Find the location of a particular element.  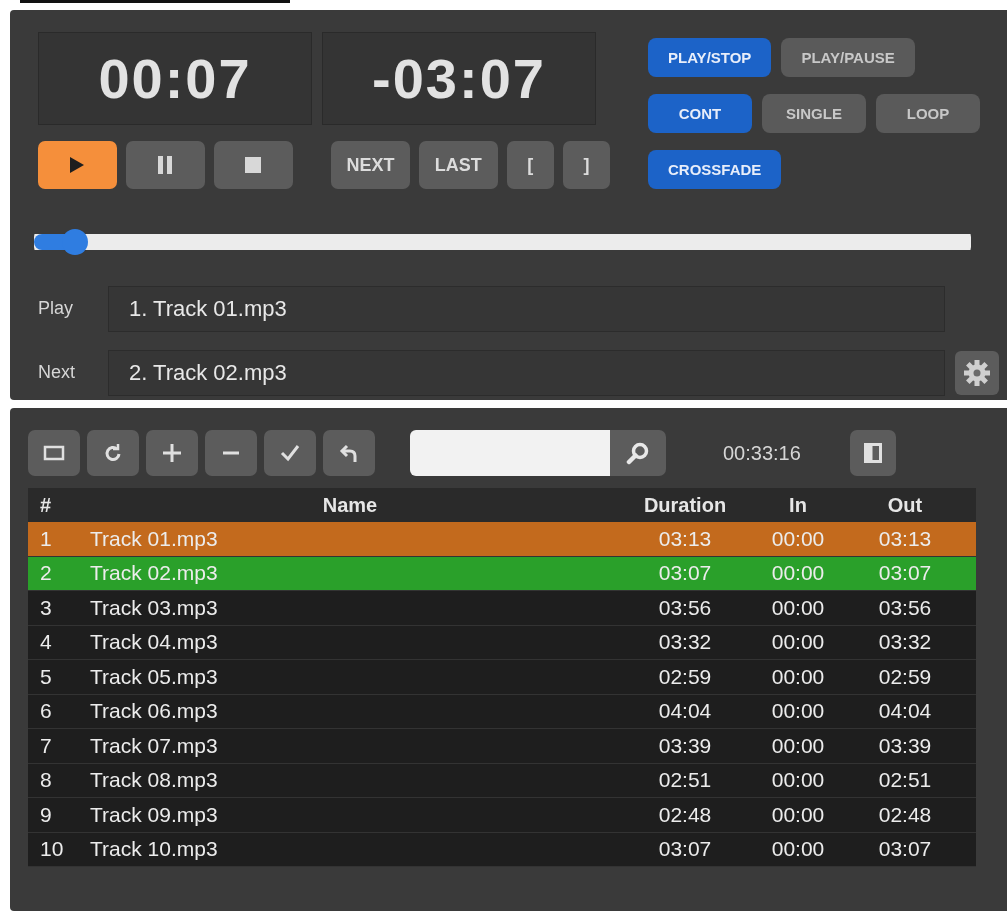

search-field is located at coordinates (510, 453).